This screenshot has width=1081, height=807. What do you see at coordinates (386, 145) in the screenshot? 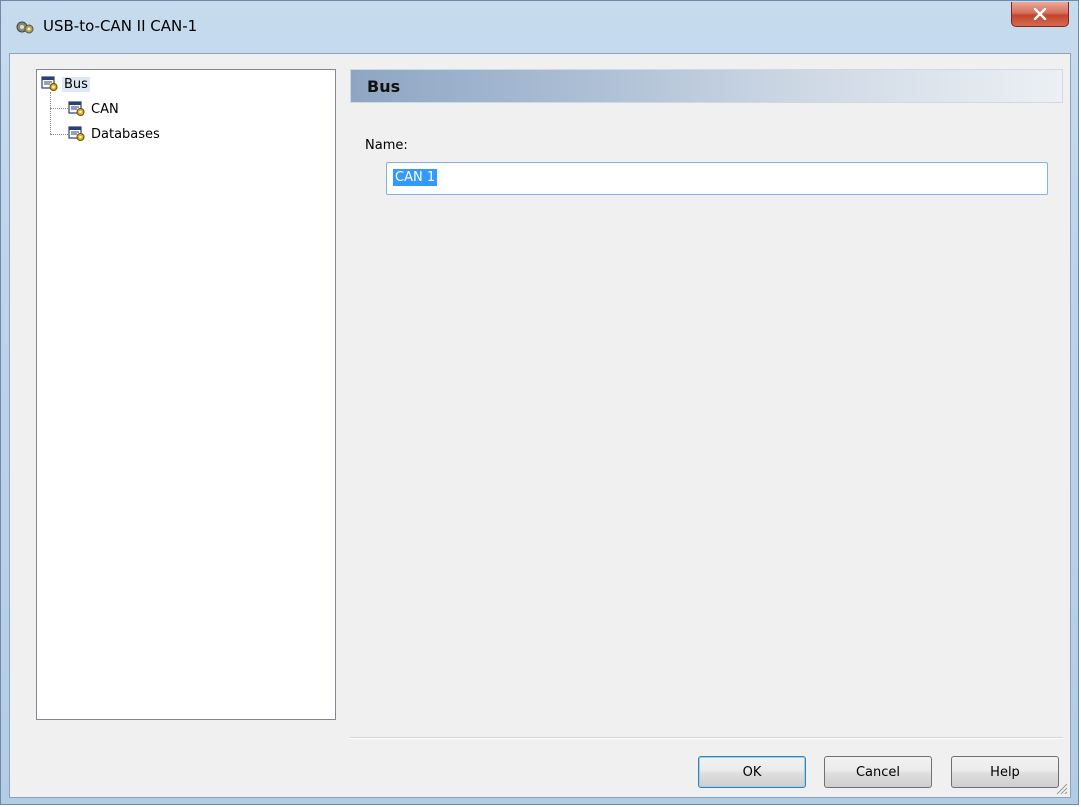
I see `name-field-label: Name:` at bounding box center [386, 145].